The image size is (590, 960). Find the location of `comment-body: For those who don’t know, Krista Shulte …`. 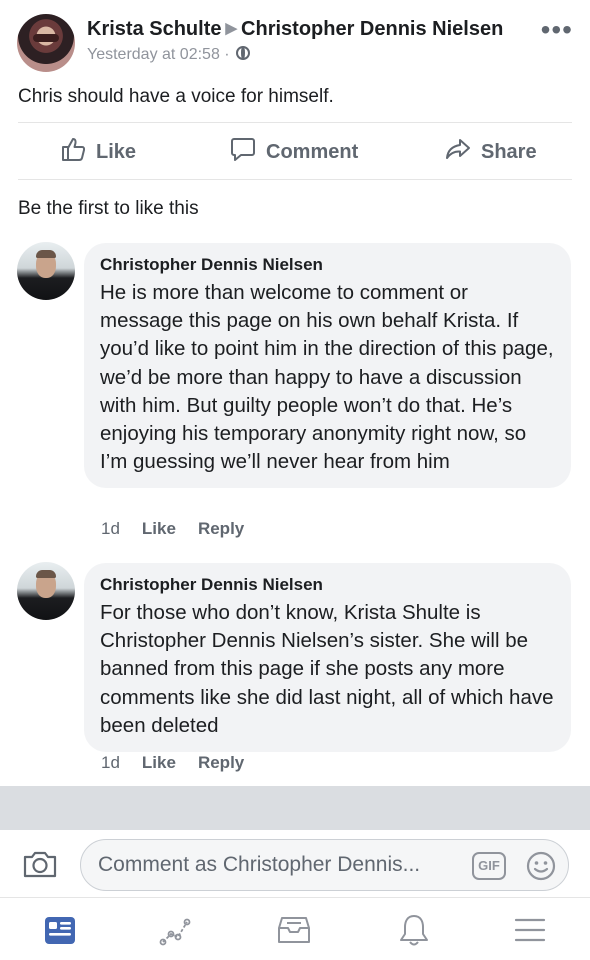

comment-body: For those who don’t know, Krista Shulte … is located at coordinates (327, 669).